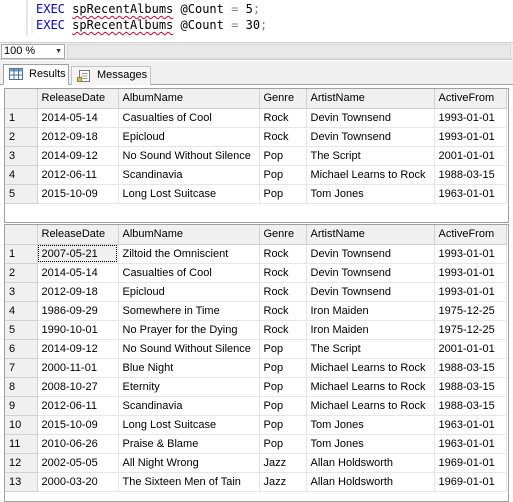  I want to click on cell-albumname: All Night Wrong, so click(189, 463).